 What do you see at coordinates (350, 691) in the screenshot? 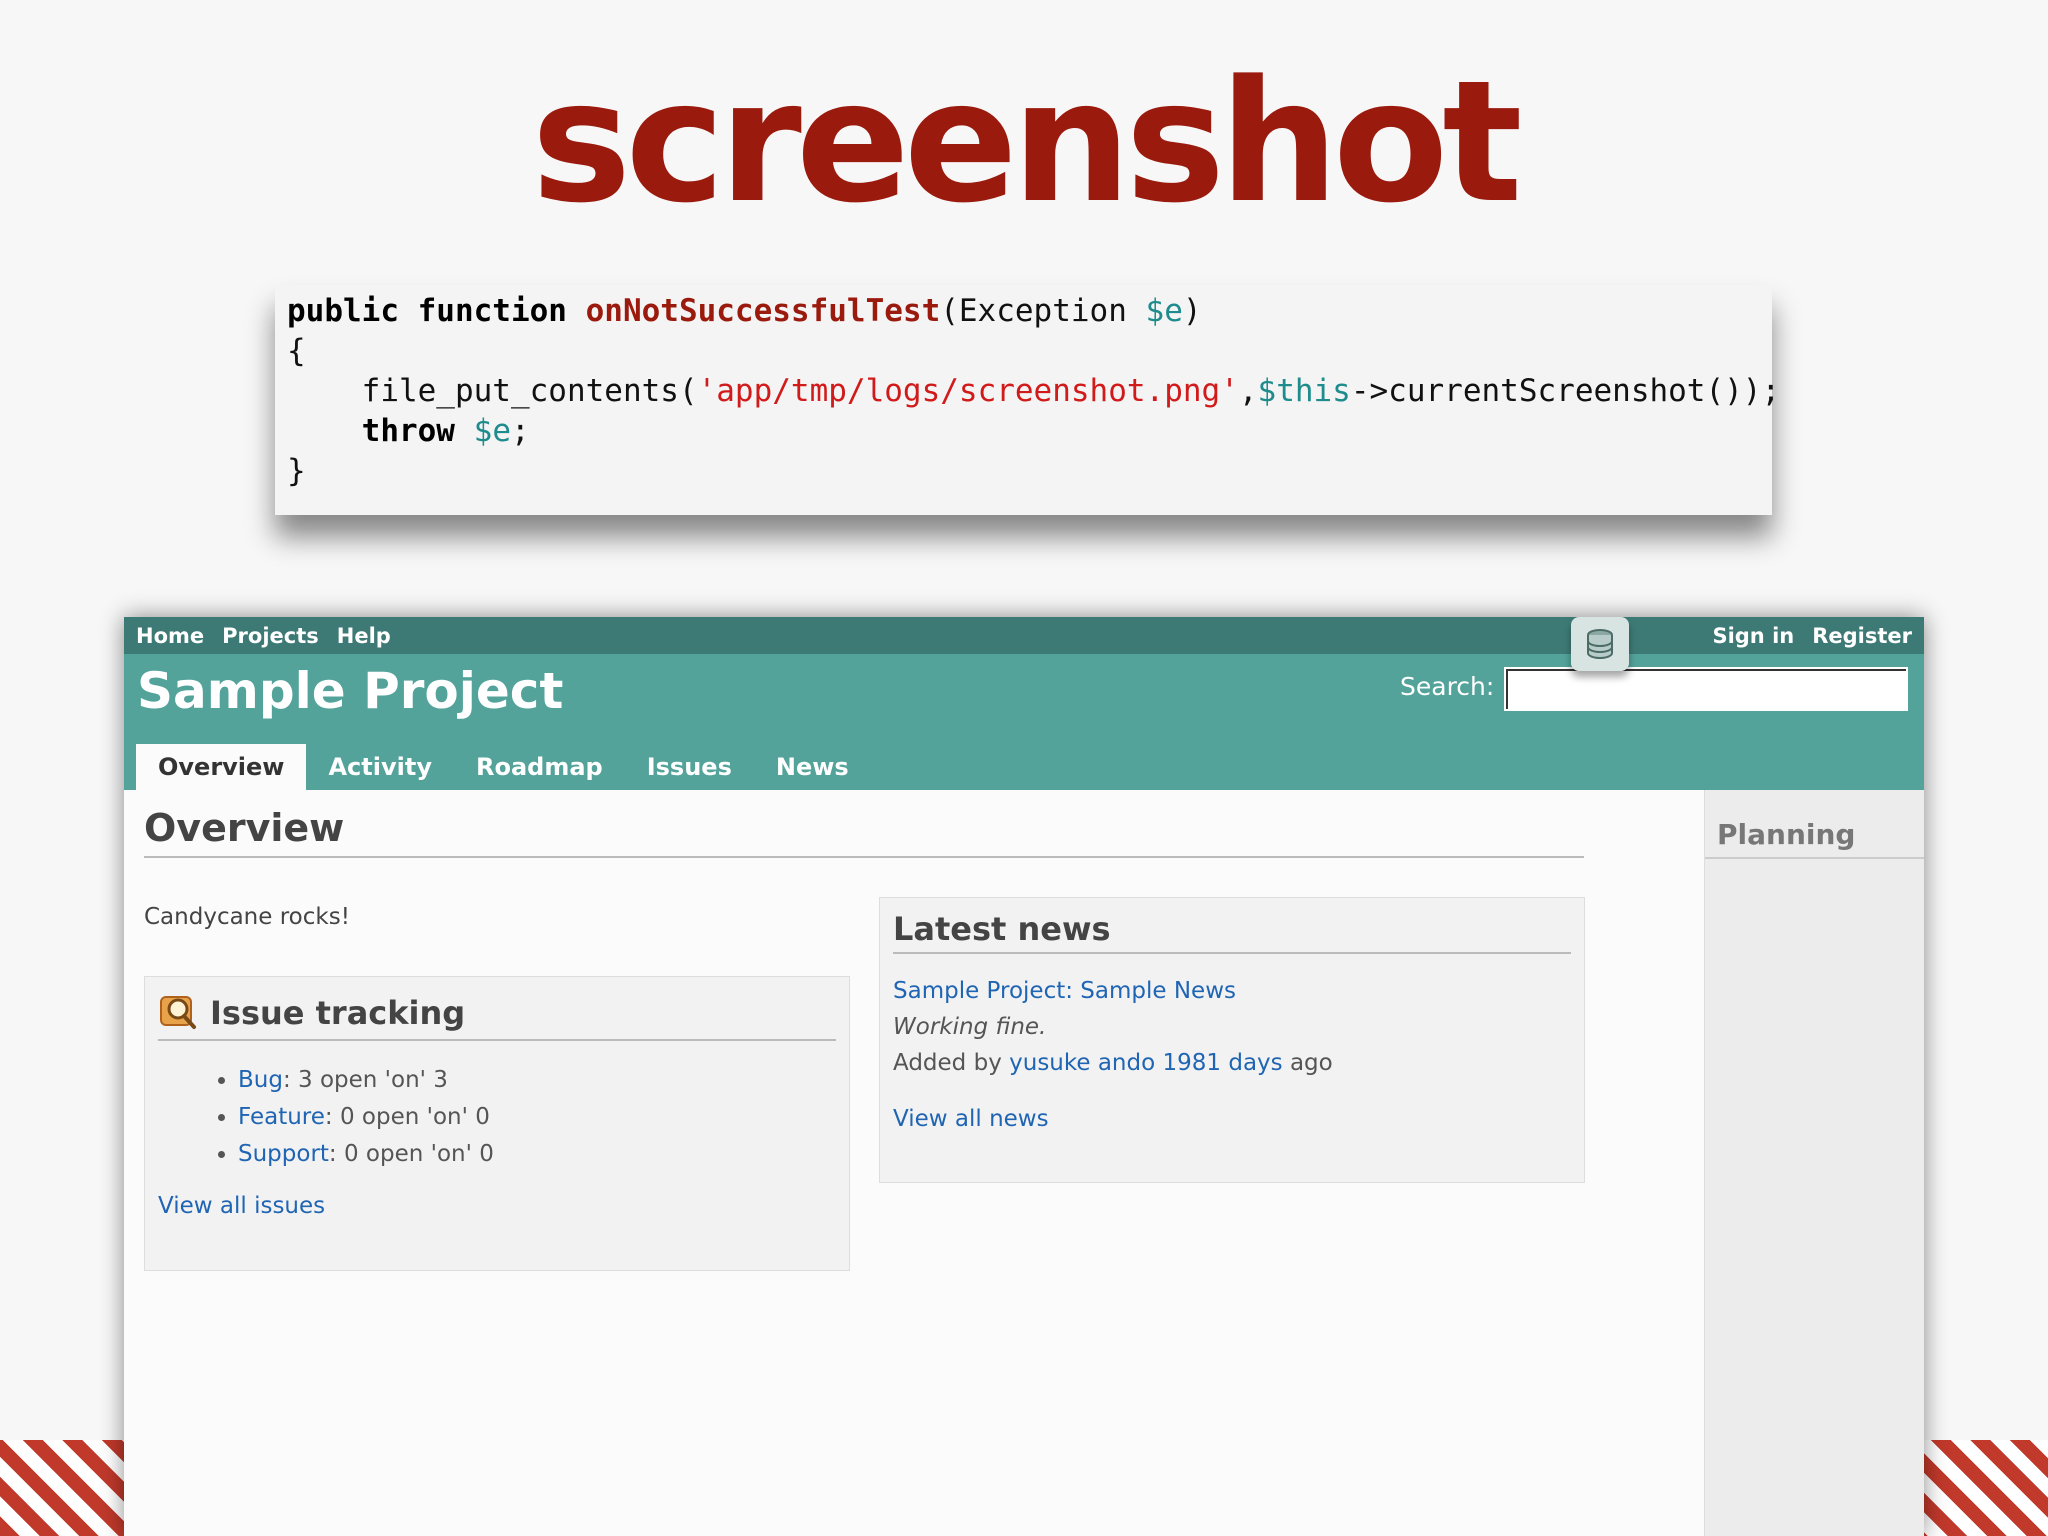
I see `project-title: Sample Project` at bounding box center [350, 691].